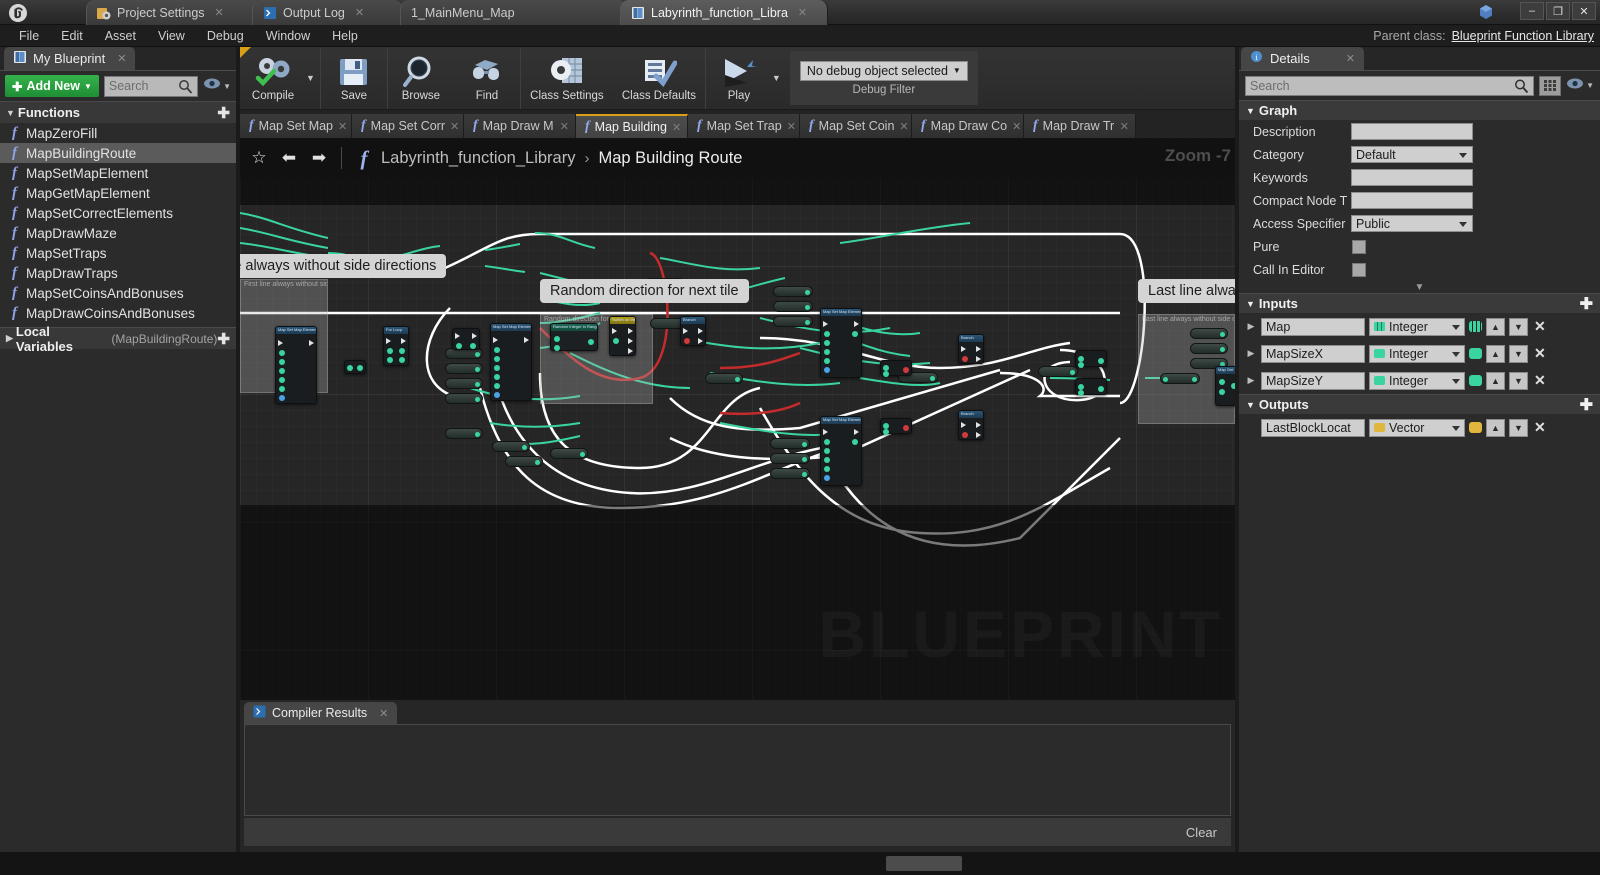  I want to click on add-output-button: ✚, so click(1586, 405).